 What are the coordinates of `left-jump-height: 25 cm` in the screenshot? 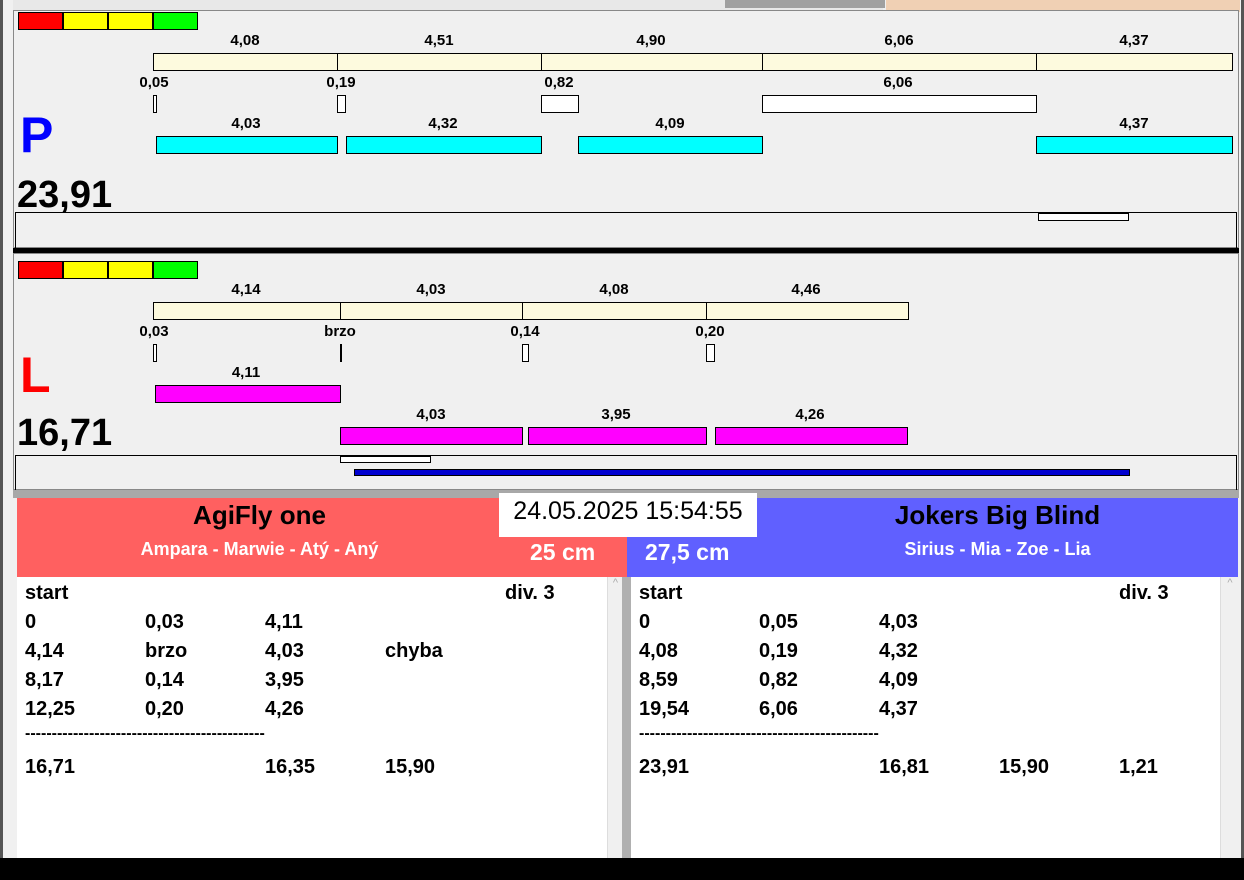 It's located at (563, 552).